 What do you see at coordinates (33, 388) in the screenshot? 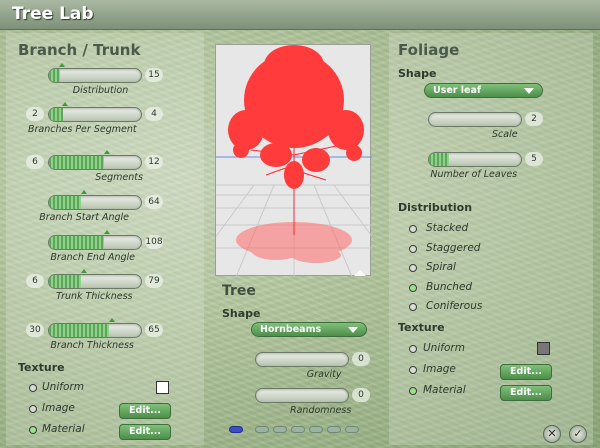
I see `branch-texture-uniform-radio` at bounding box center [33, 388].